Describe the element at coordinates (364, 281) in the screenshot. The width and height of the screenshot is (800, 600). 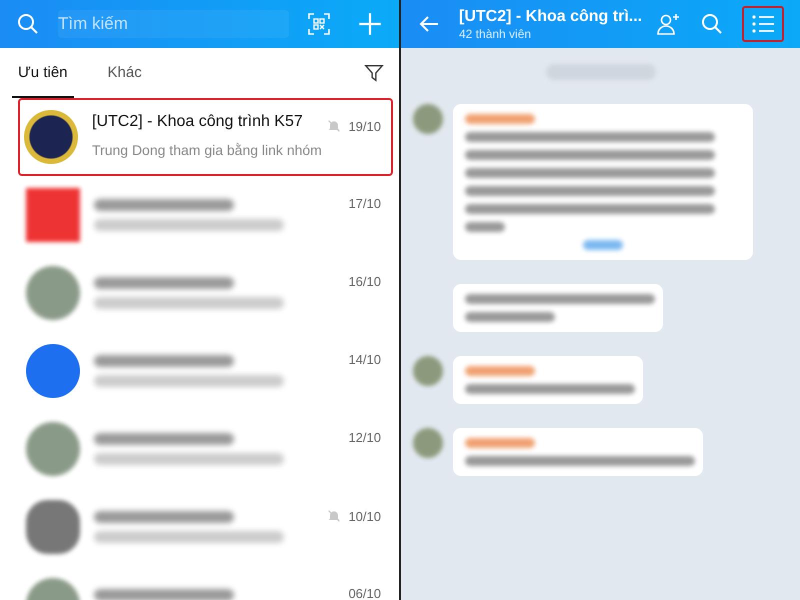
I see `chat-date: 16/10` at that location.